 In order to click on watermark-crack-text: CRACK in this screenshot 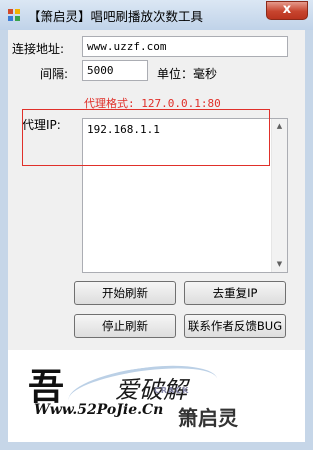, I will do `click(172, 390)`.